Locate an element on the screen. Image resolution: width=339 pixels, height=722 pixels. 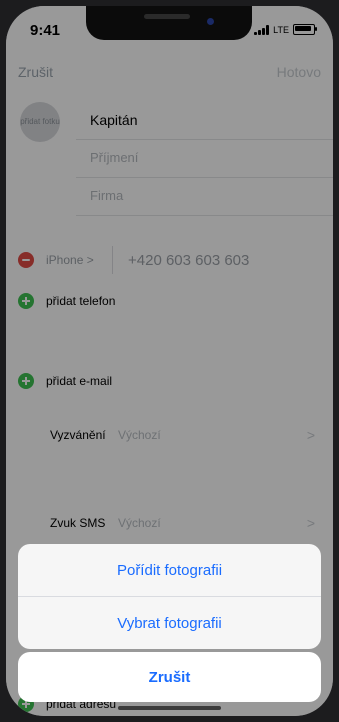
status-time: 9:41 is located at coordinates (45, 30).